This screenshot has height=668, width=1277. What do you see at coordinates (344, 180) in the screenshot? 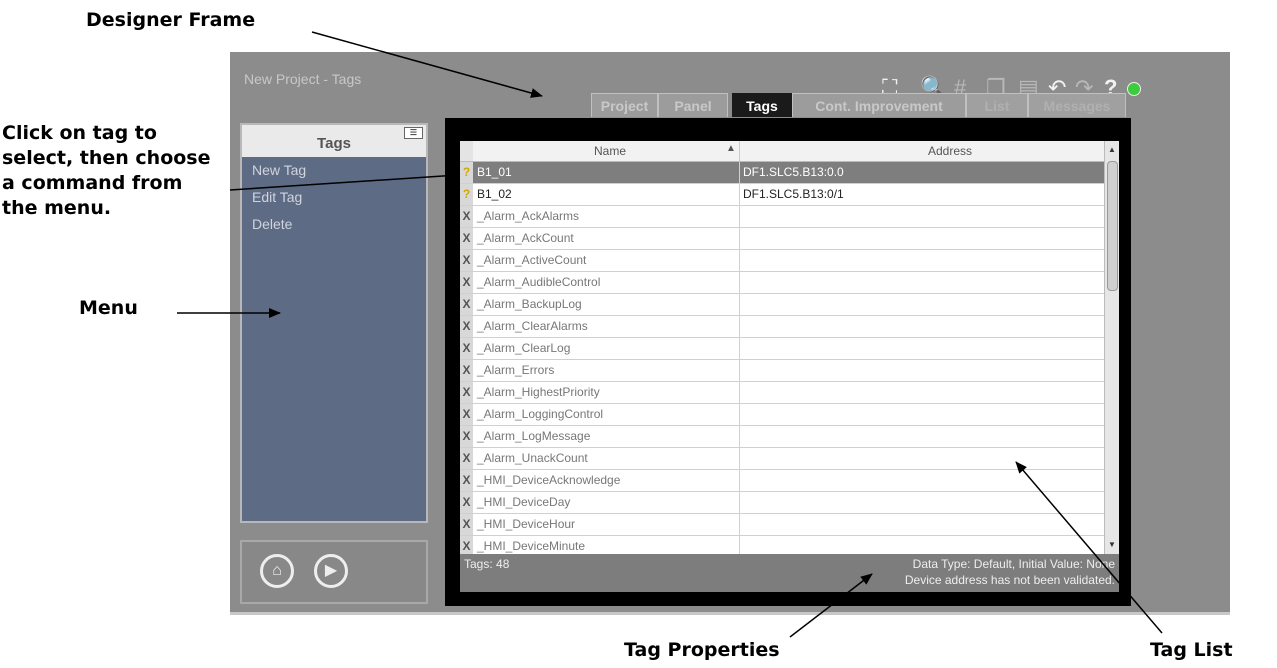
I see `arrow-click-tag` at bounding box center [344, 180].